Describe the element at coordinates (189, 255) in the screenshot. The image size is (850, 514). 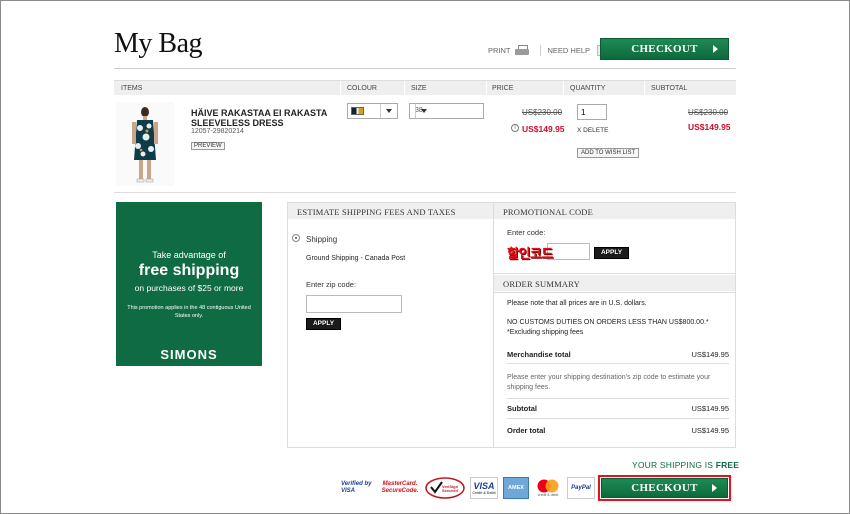
I see `banner-line-1: Take advantage of` at that location.